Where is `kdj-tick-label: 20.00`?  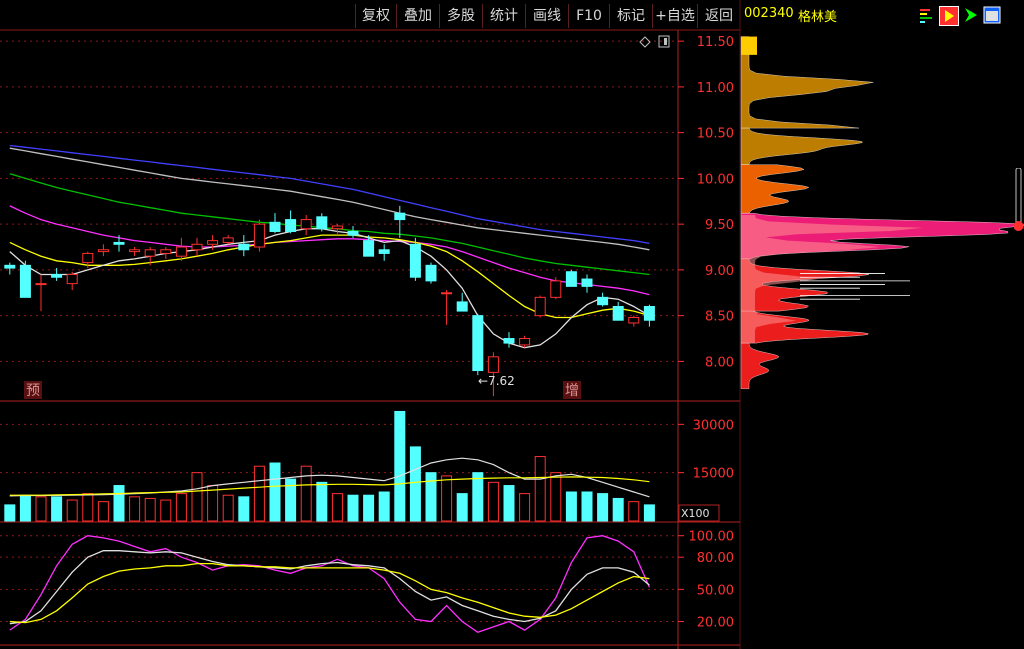
kdj-tick-label: 20.00 is located at coordinates (715, 623).